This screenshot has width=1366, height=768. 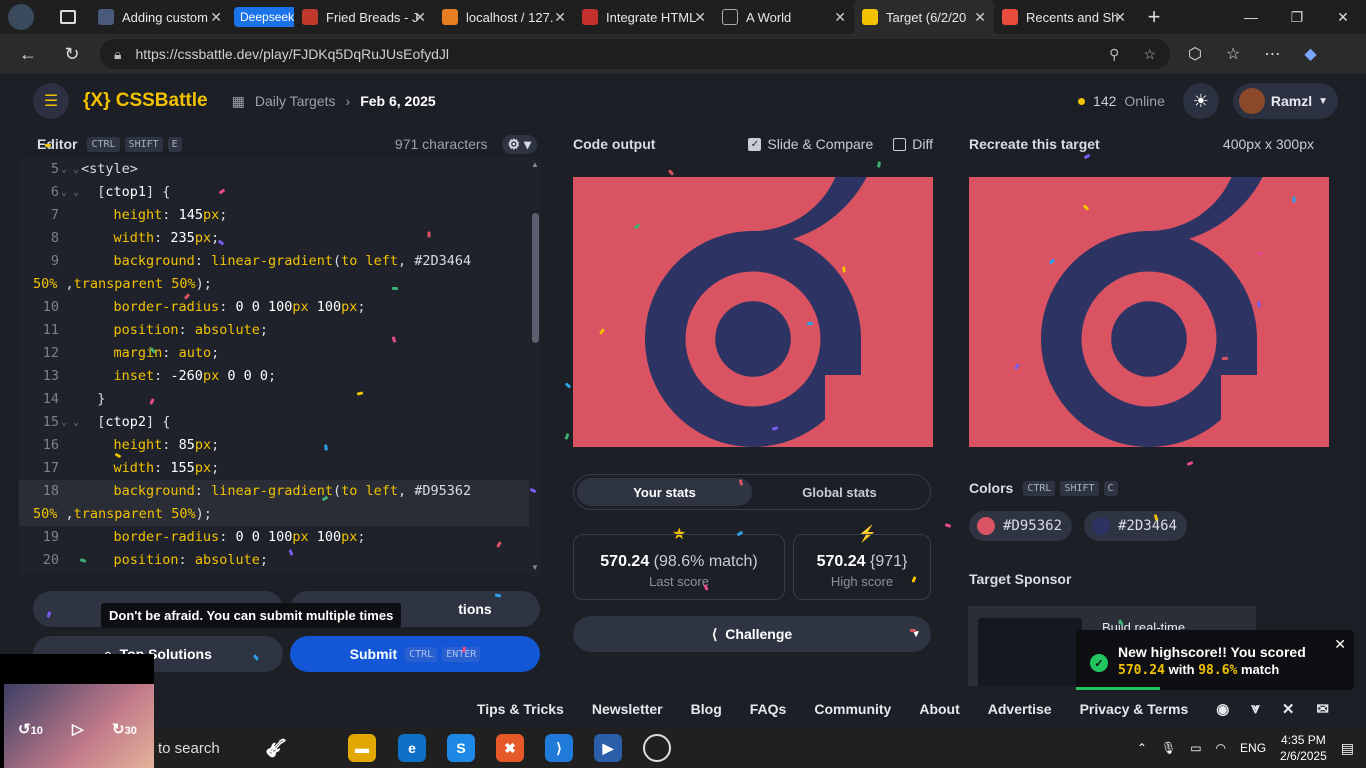 What do you see at coordinates (280, 445) in the screenshot?
I see `code-line: 16 height: 85px;` at bounding box center [280, 445].